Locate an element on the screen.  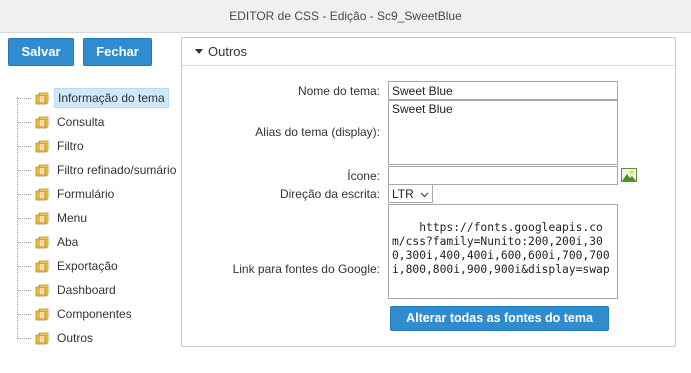
close-button: Fechar is located at coordinates (117, 52).